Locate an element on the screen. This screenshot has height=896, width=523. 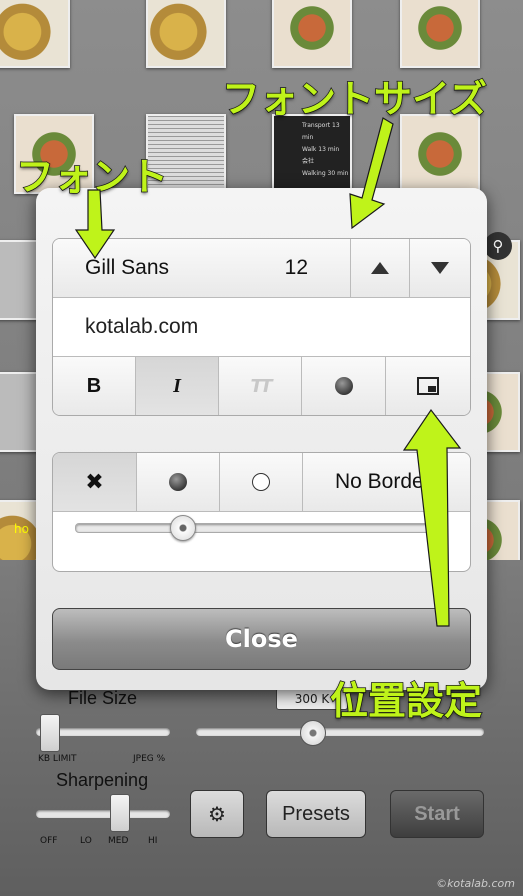
caps-icon: TT is located at coordinates (261, 386).